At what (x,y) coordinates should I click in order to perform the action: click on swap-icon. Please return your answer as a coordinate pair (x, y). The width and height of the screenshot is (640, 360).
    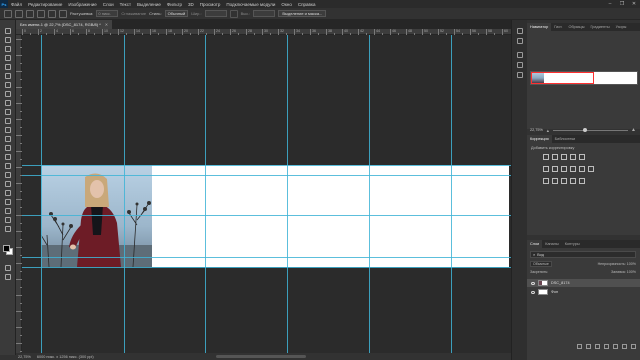
    Looking at the image, I should click on (233, 13).